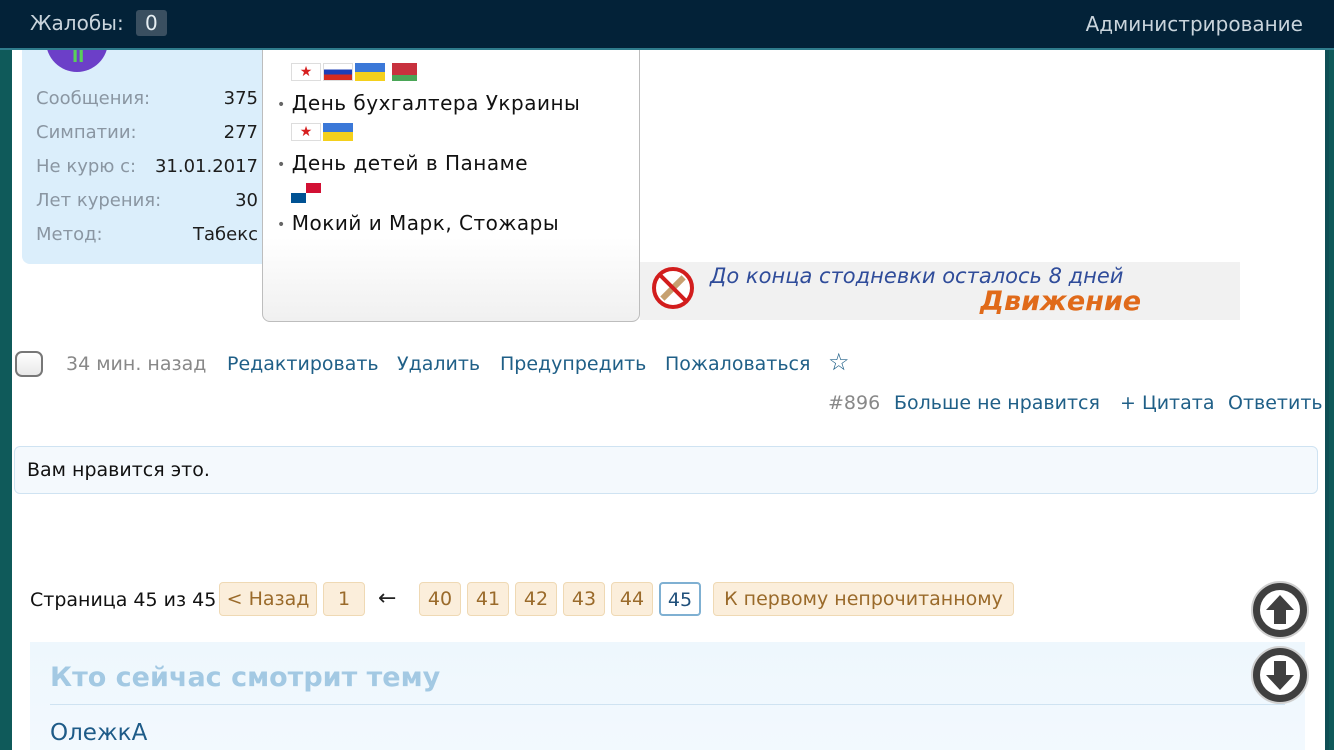 The height and width of the screenshot is (750, 1334). Describe the element at coordinates (387, 598) in the screenshot. I see `page-jump-arrow: ←` at that location.